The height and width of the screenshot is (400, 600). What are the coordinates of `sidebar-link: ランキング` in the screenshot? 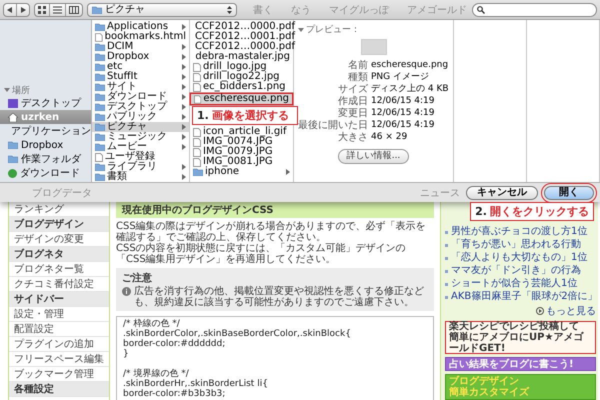 It's located at (59, 209).